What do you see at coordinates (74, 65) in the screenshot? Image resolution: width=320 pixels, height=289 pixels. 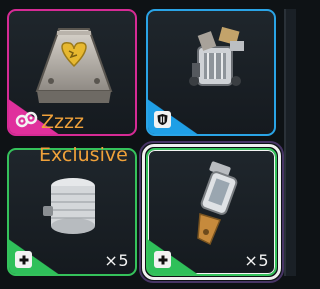 I see `heart-crate-icon` at bounding box center [74, 65].